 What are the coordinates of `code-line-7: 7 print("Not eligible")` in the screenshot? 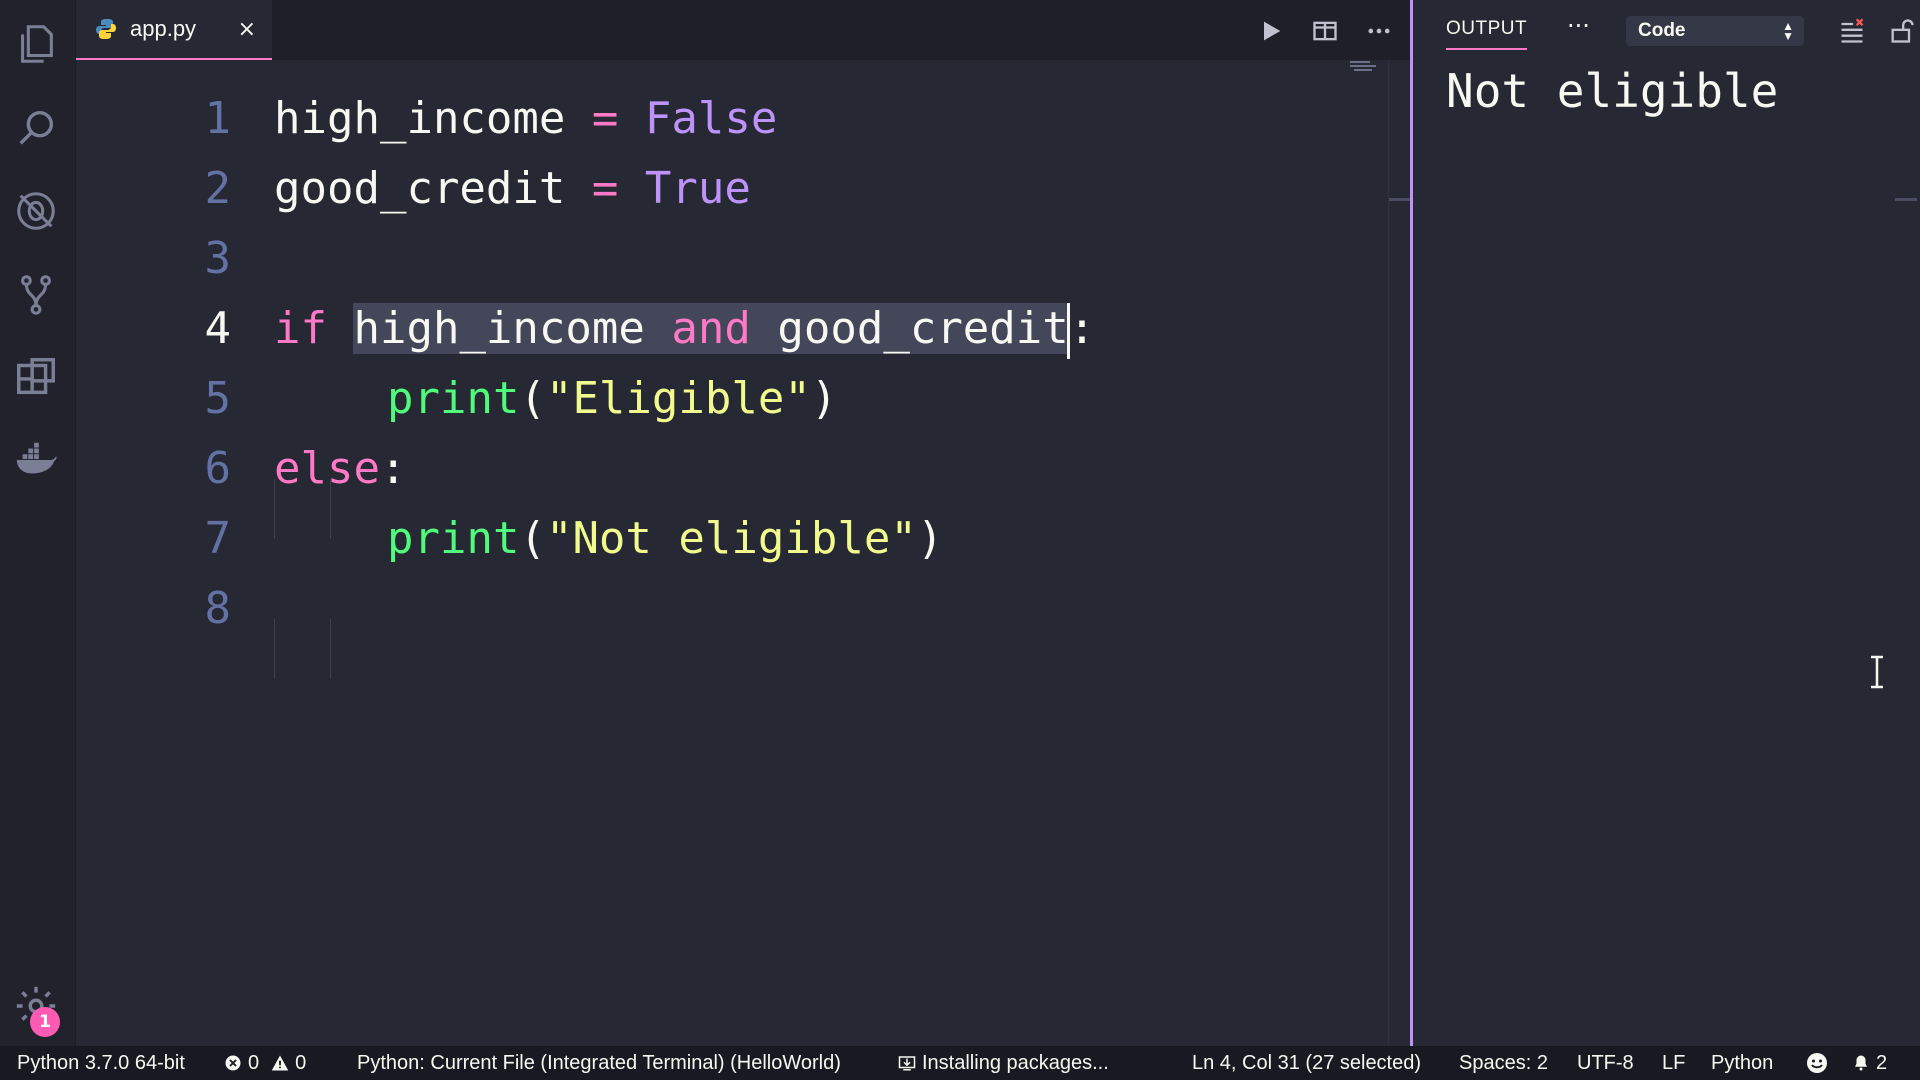 It's located at (726, 539).